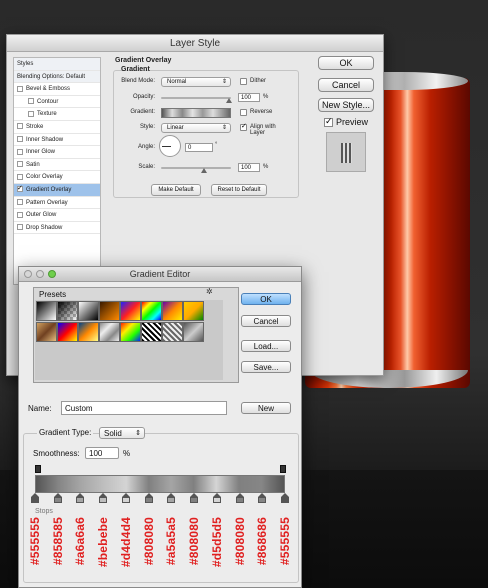  What do you see at coordinates (57, 102) in the screenshot?
I see `styles-list-item: Contour` at bounding box center [57, 102].